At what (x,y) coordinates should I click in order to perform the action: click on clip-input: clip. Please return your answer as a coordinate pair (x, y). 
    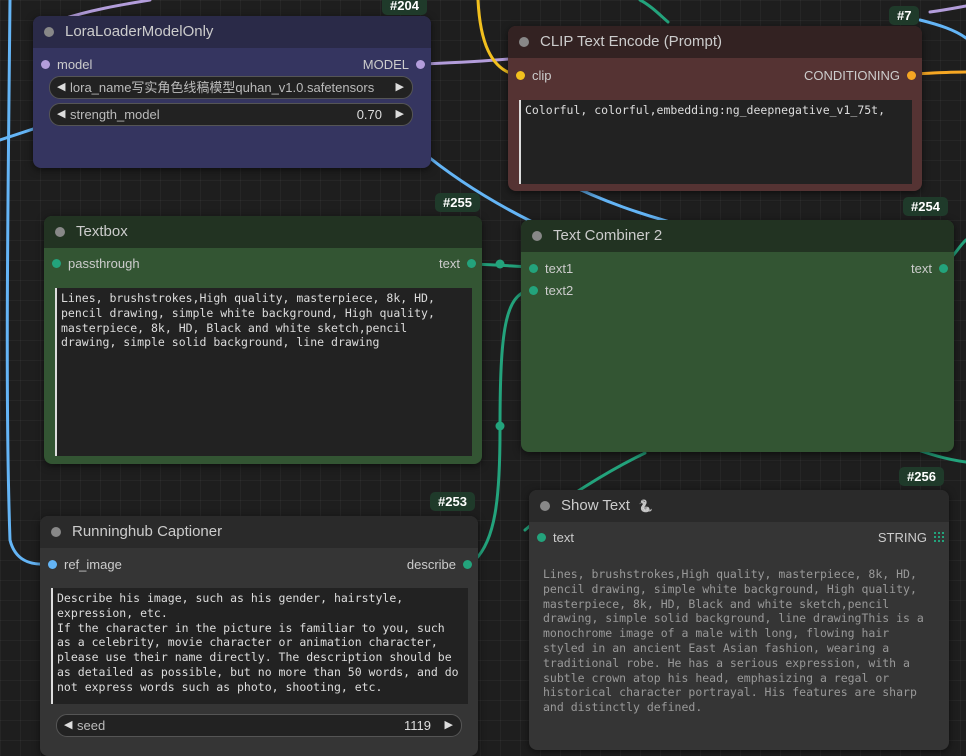
    Looking at the image, I should click on (532, 75).